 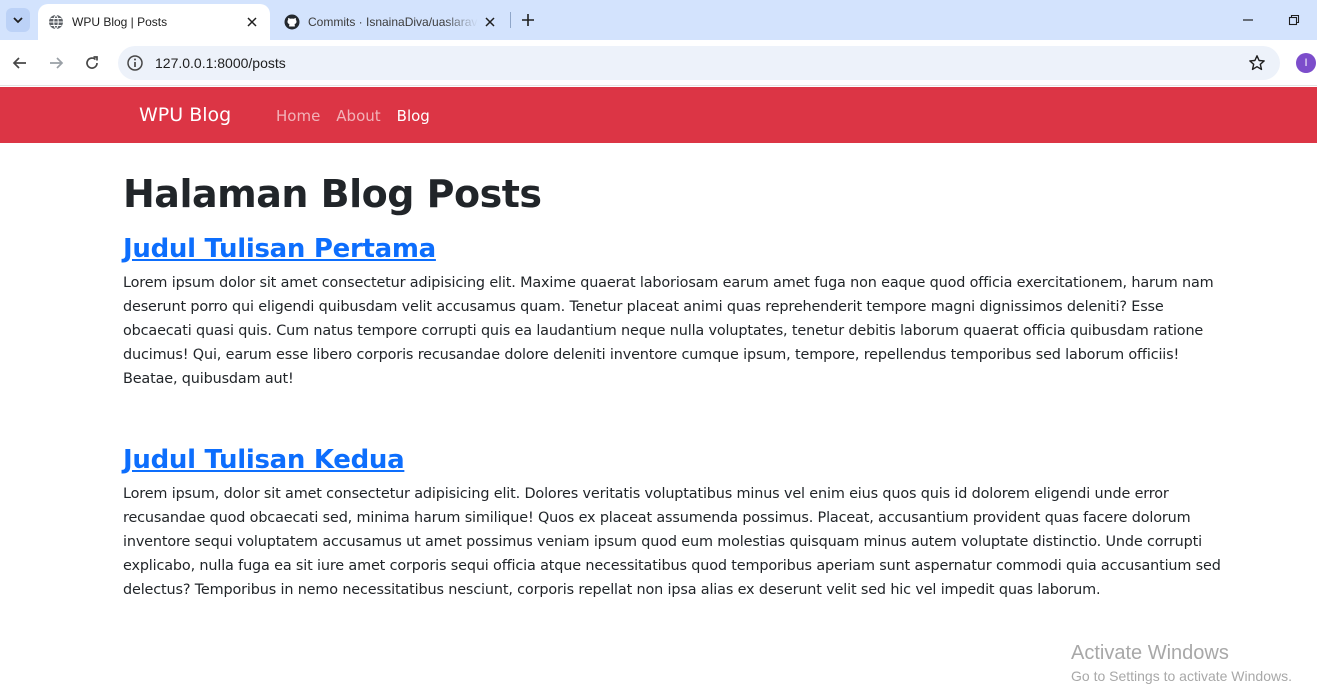 I want to click on arrow-left-icon, so click(x=19, y=63).